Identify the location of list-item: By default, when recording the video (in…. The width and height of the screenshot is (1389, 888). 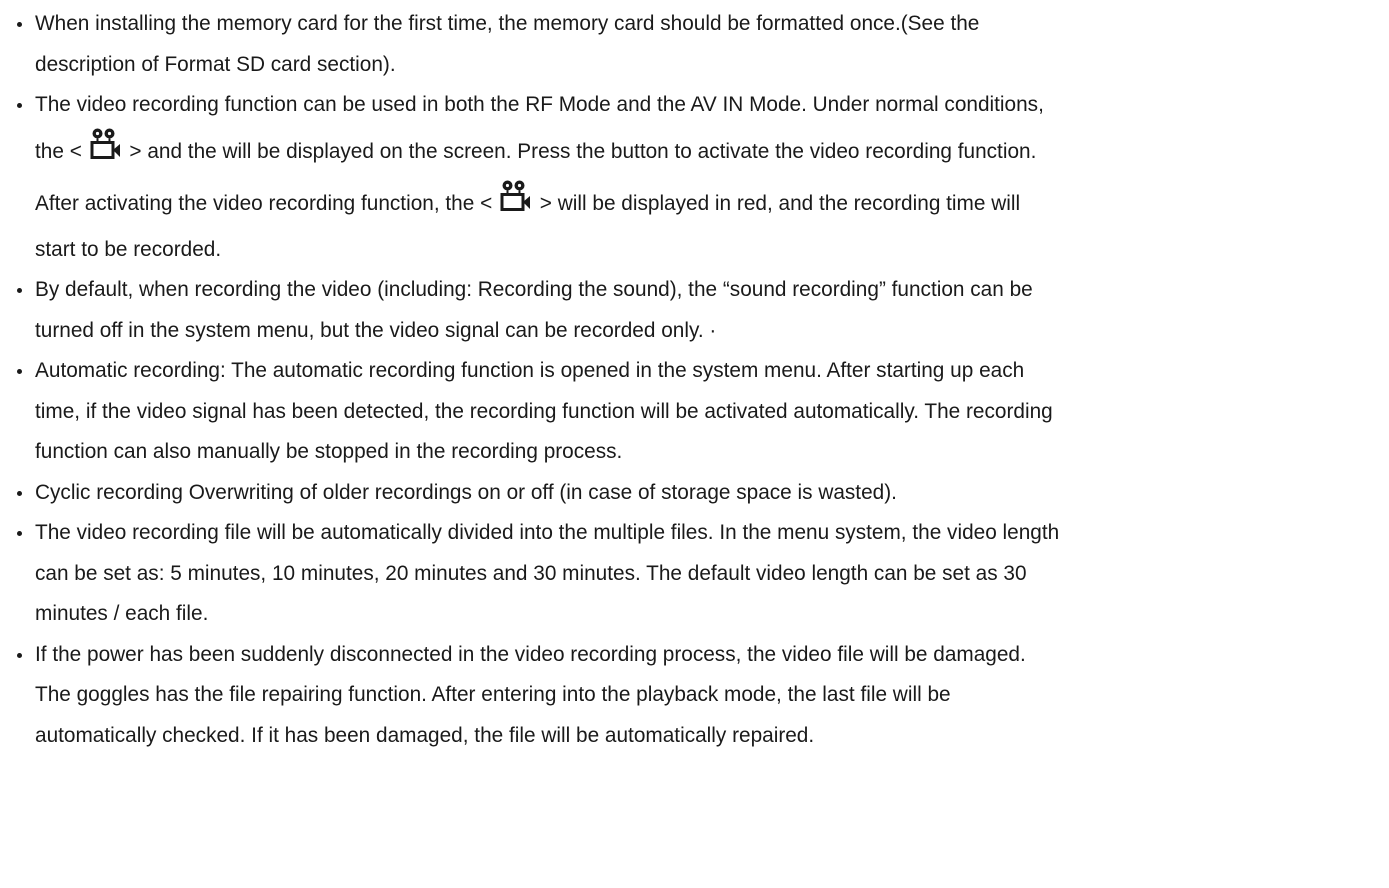
(700, 310).